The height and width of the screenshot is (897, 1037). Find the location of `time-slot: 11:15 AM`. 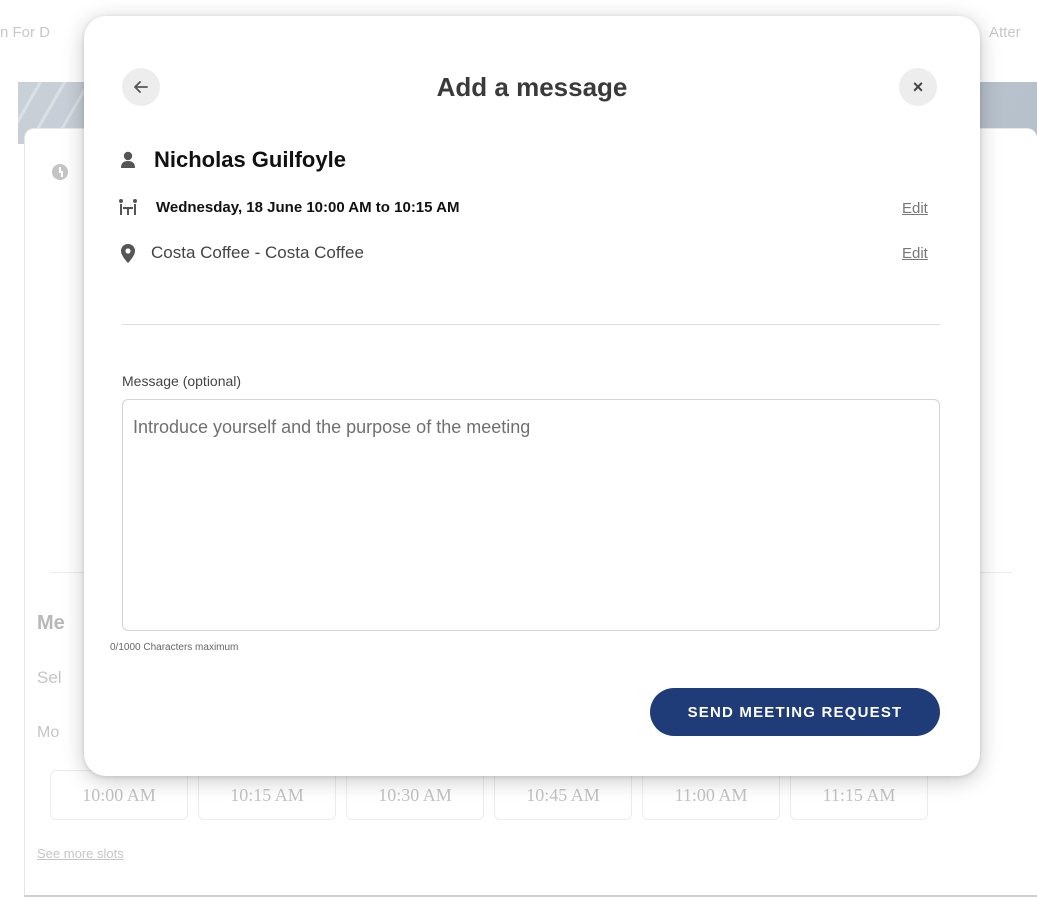

time-slot: 11:15 AM is located at coordinates (859, 795).